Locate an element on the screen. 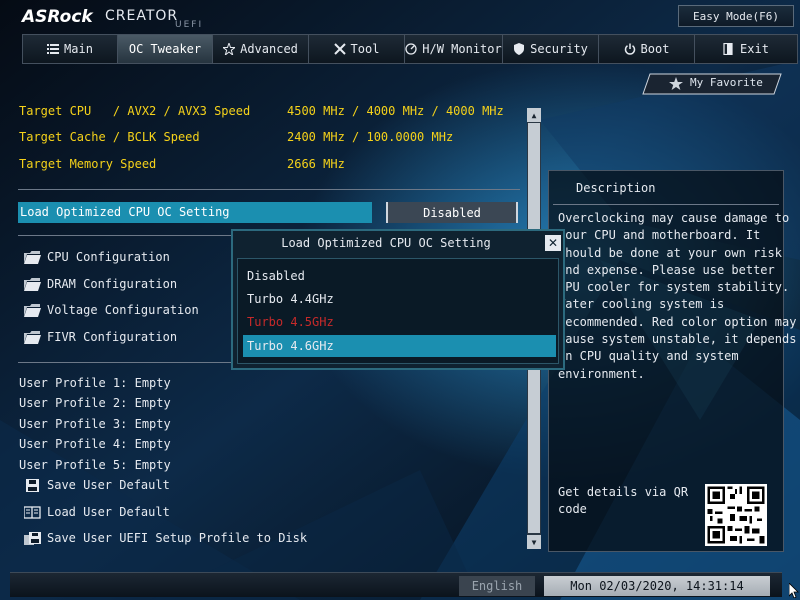 Image resolution: width=800 pixels, height=600 pixels. setting-label: Load Optimized CPU OC Setting is located at coordinates (125, 212).